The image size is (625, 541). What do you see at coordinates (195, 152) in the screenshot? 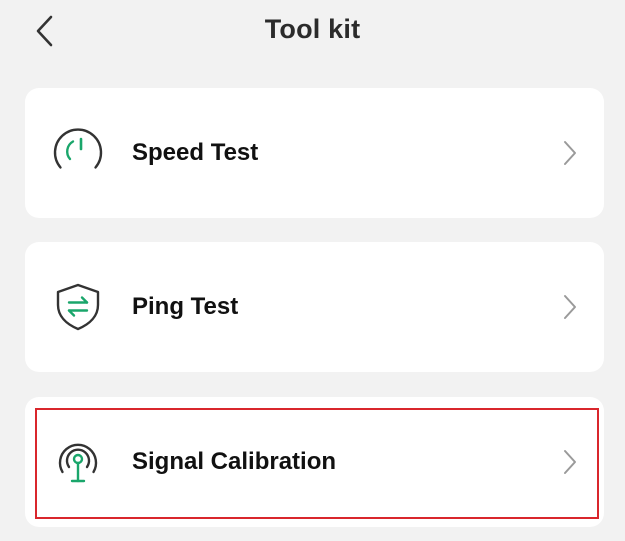
I see `tool-label-speed-test: Speed Test` at bounding box center [195, 152].